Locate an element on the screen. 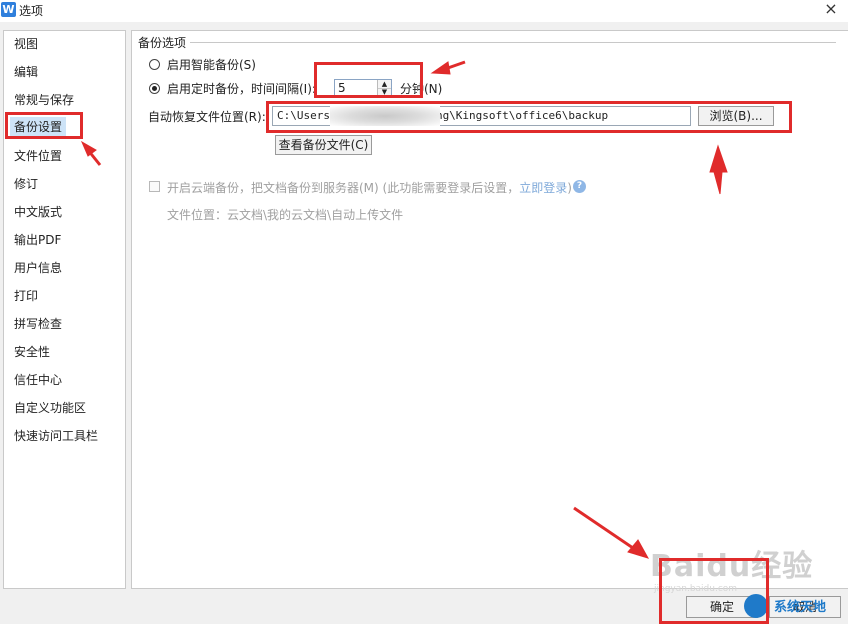 This screenshot has height=624, width=848. view-backup-files-button: 查看备份文件(C) is located at coordinates (323, 145).